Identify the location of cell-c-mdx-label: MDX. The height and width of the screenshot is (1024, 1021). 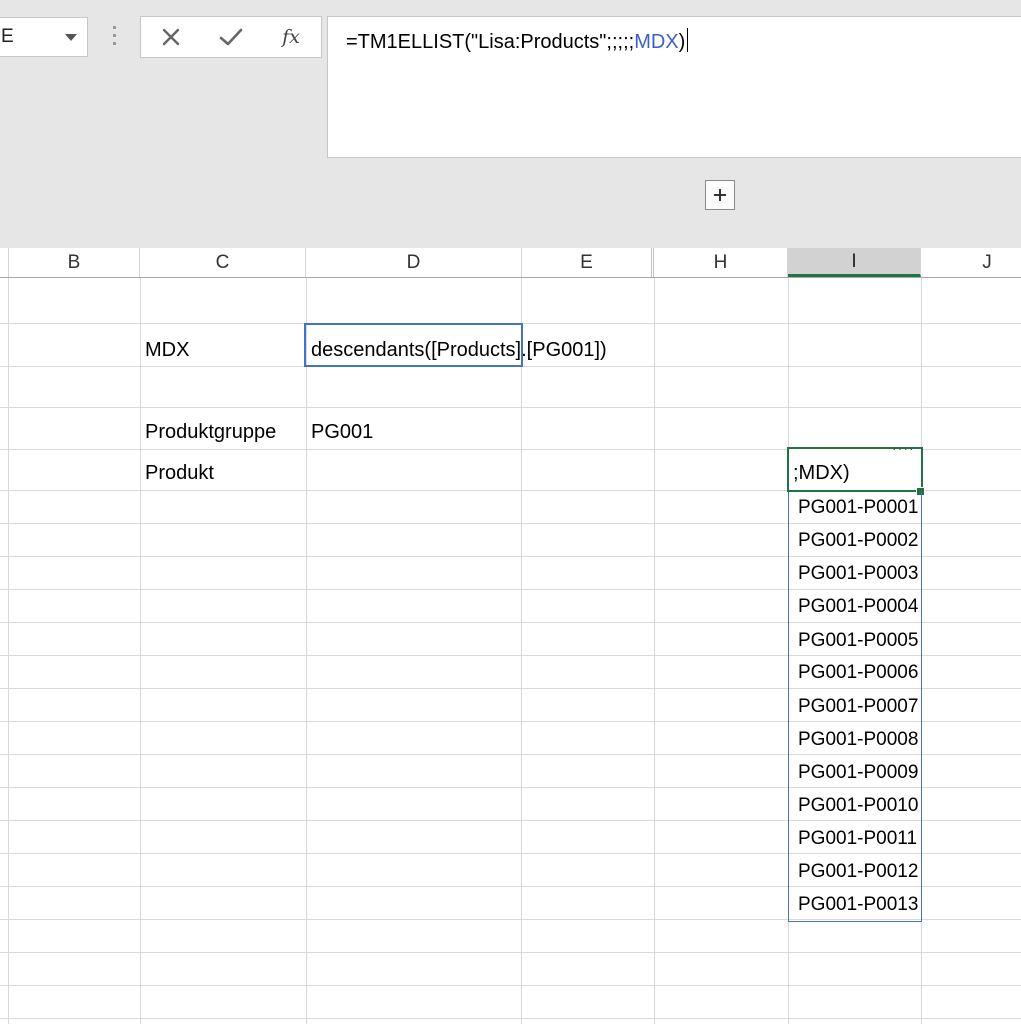
(167, 350).